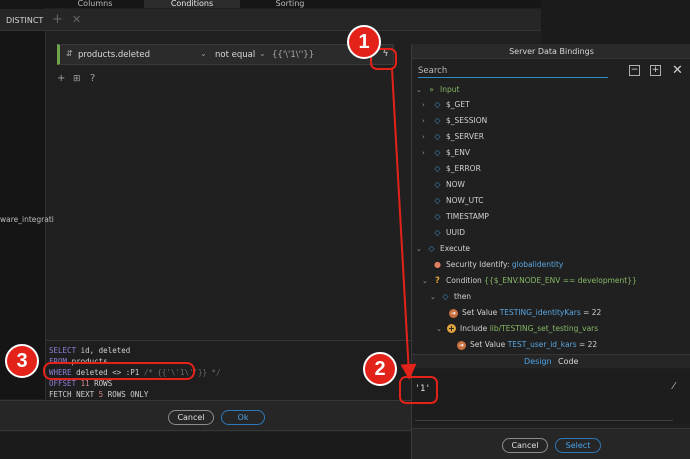 Image resolution: width=690 pixels, height=459 pixels. I want to click on sort-icon: ⇵, so click(69, 53).